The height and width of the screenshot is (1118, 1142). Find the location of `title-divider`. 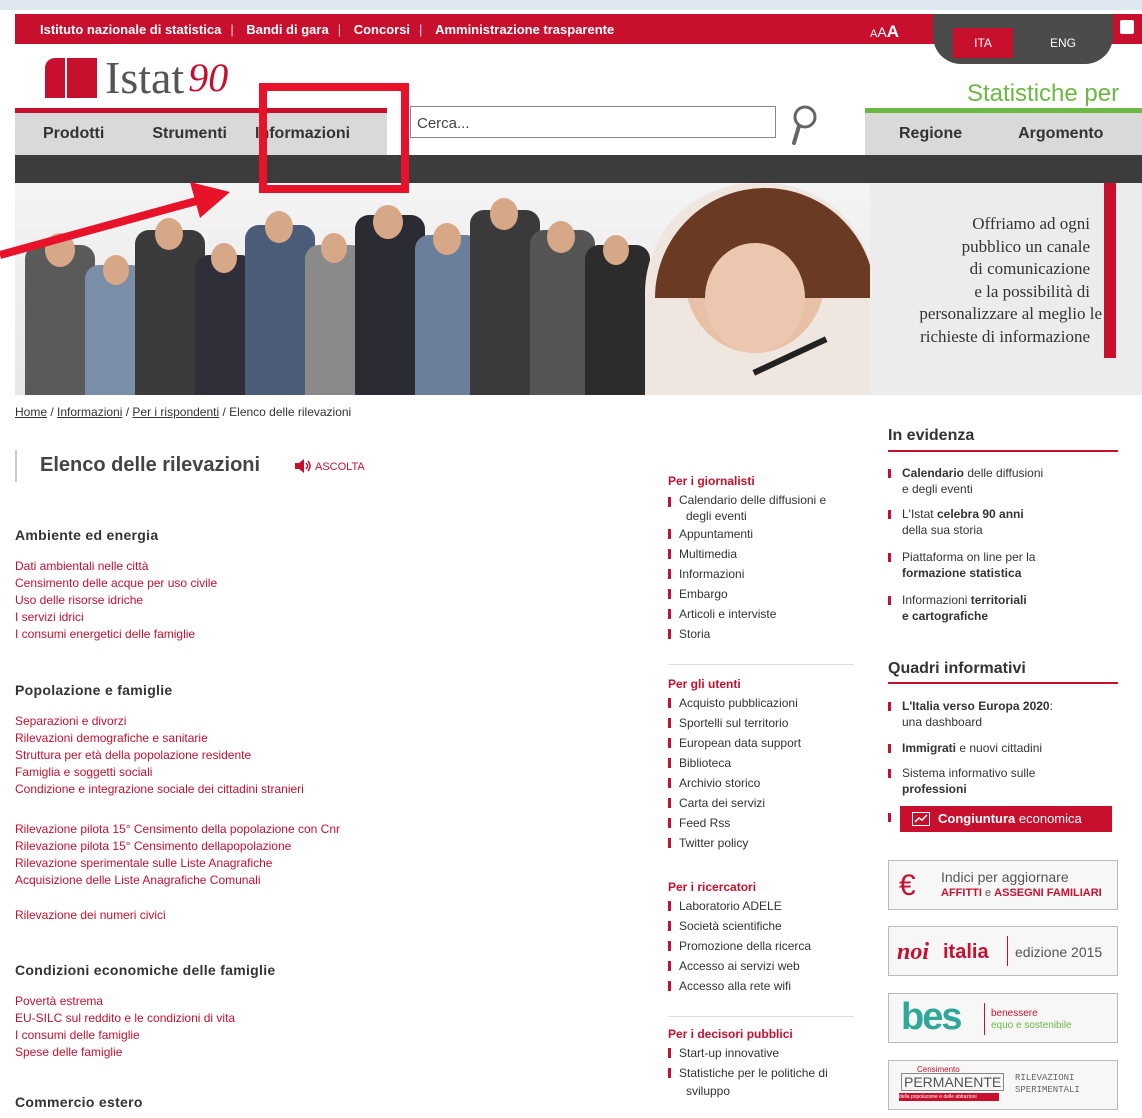

title-divider is located at coordinates (16, 466).